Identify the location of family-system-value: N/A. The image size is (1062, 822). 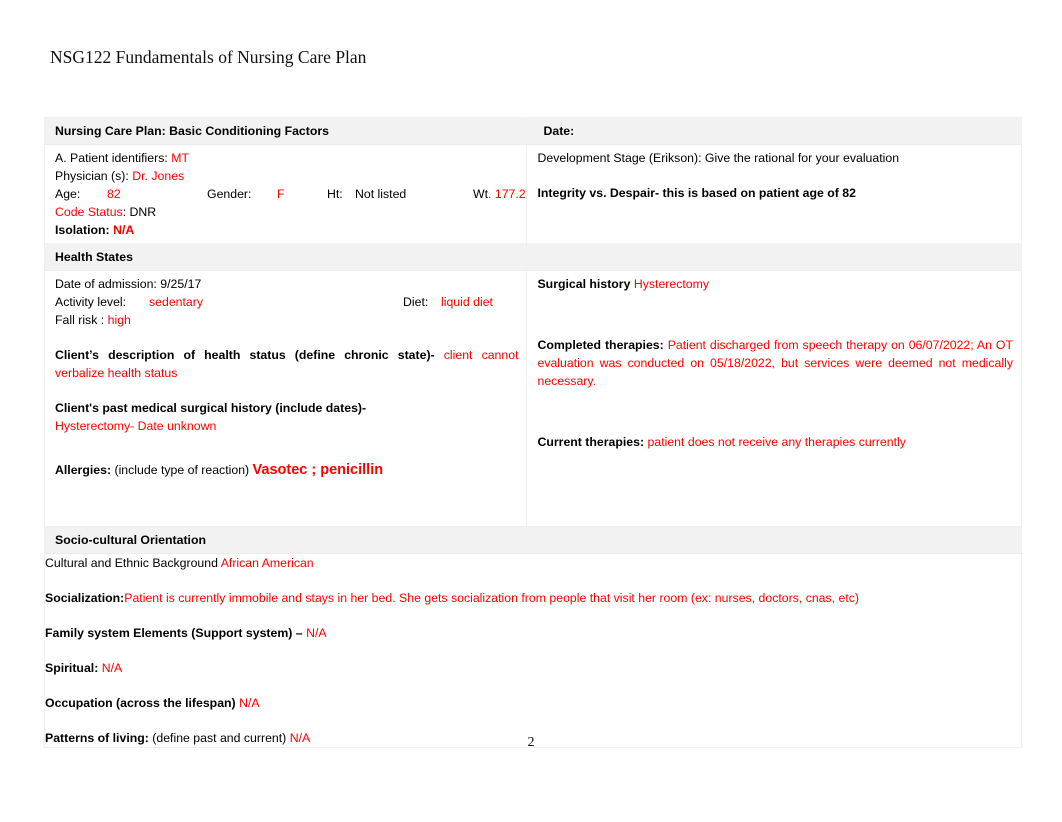
(316, 633).